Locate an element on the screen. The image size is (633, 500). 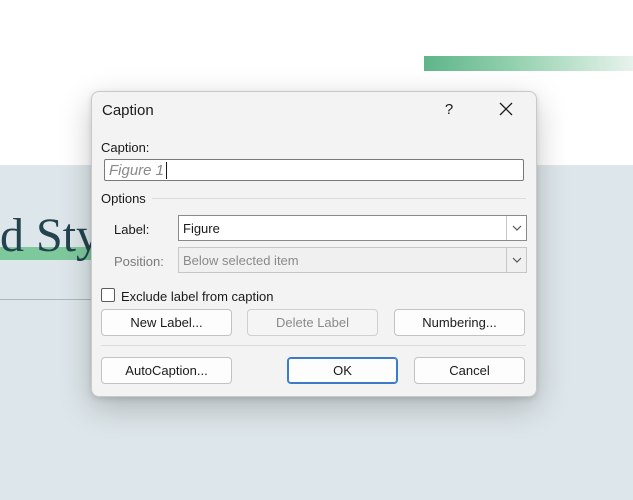
document-rule is located at coordinates (48, 299).